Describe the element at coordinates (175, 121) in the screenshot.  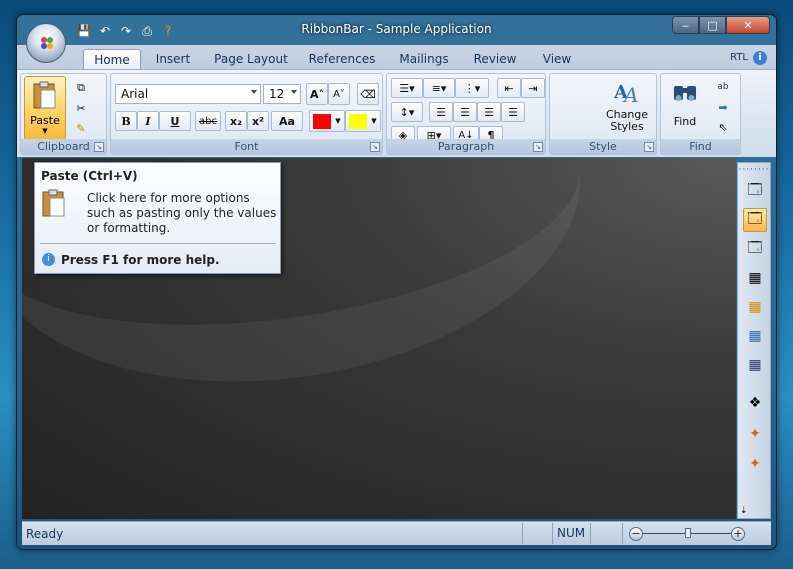
I see `underline-button: U` at that location.